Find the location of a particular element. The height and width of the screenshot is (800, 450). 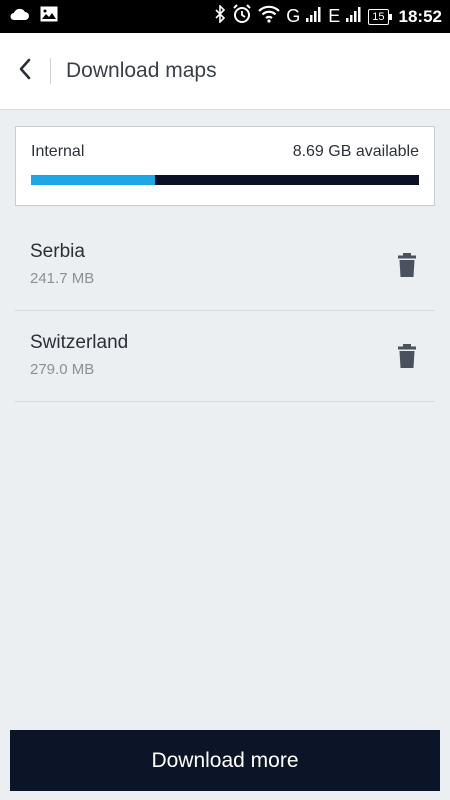

map-name: Switzerland is located at coordinates (79, 342).